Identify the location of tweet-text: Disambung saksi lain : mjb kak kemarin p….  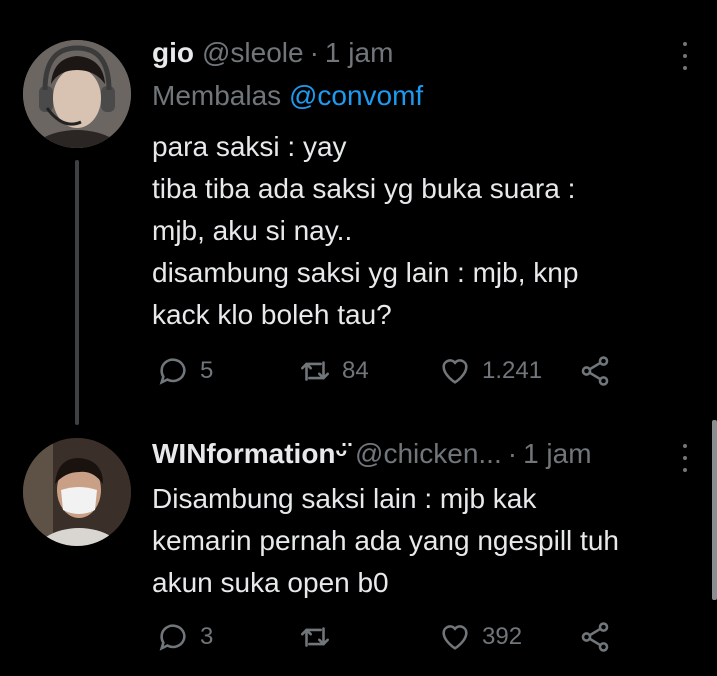
(385, 541).